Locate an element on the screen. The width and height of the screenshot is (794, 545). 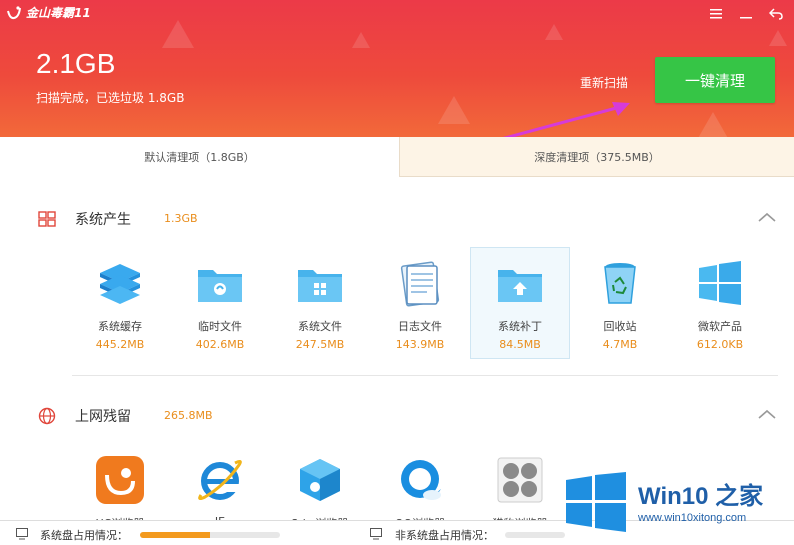
item-name: 系统缓存 is located at coordinates (120, 326).